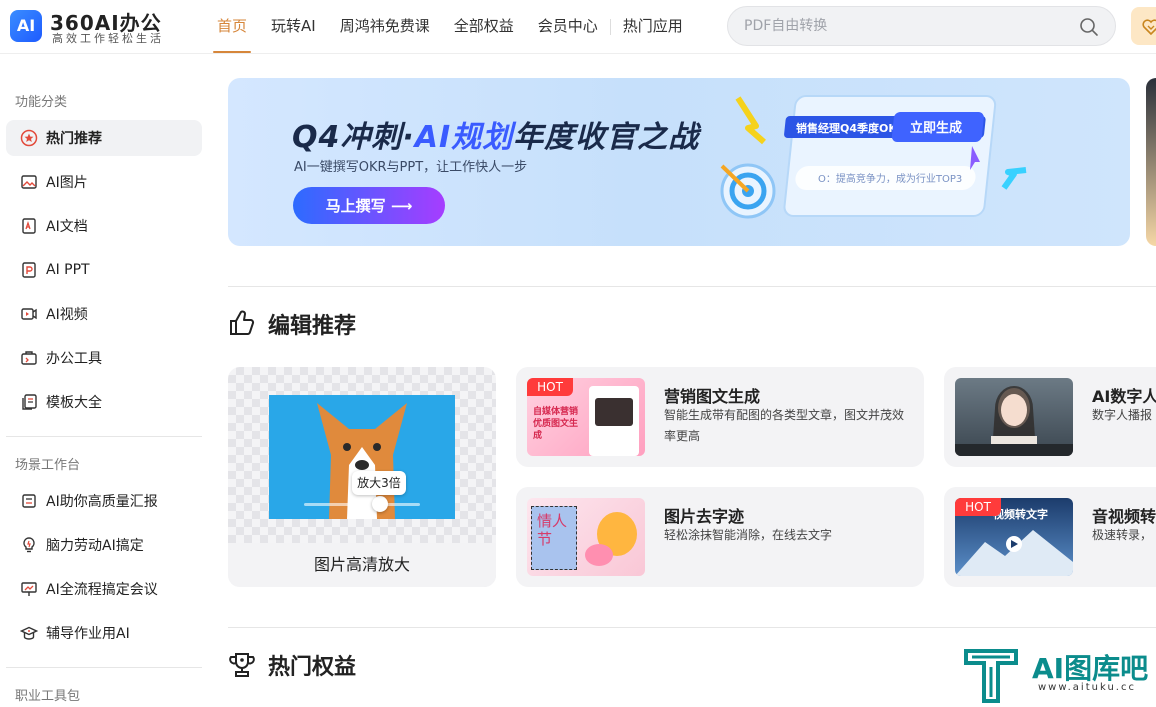  I want to click on star-badge-icon, so click(29, 138).